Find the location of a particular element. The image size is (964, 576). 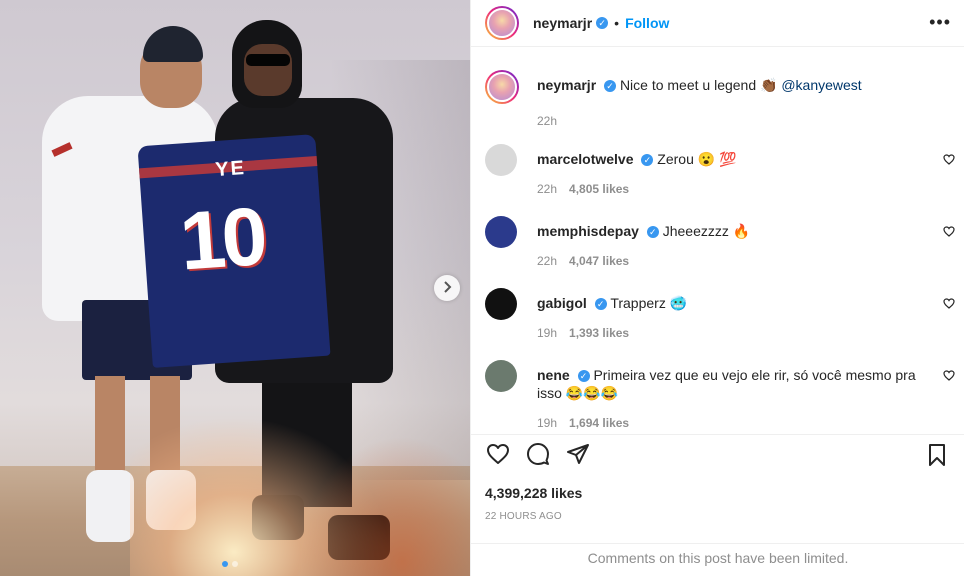

more-options-icon: ••• is located at coordinates (940, 22).